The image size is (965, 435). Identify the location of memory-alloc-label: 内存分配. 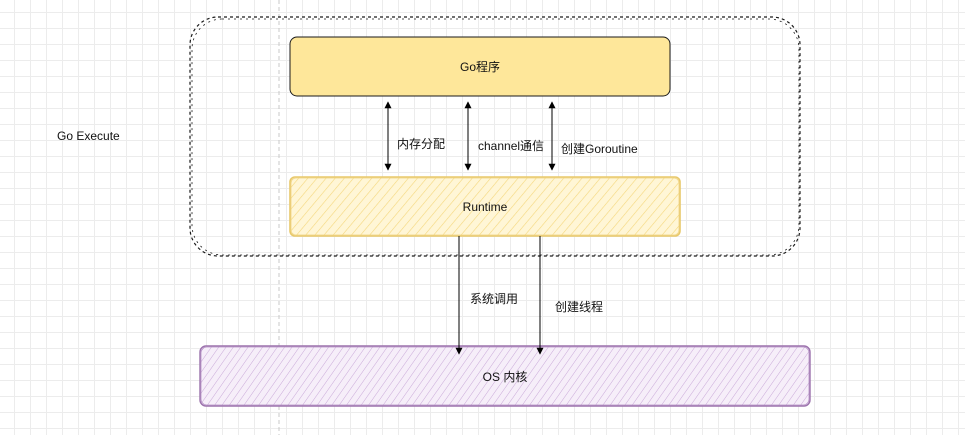
(421, 144).